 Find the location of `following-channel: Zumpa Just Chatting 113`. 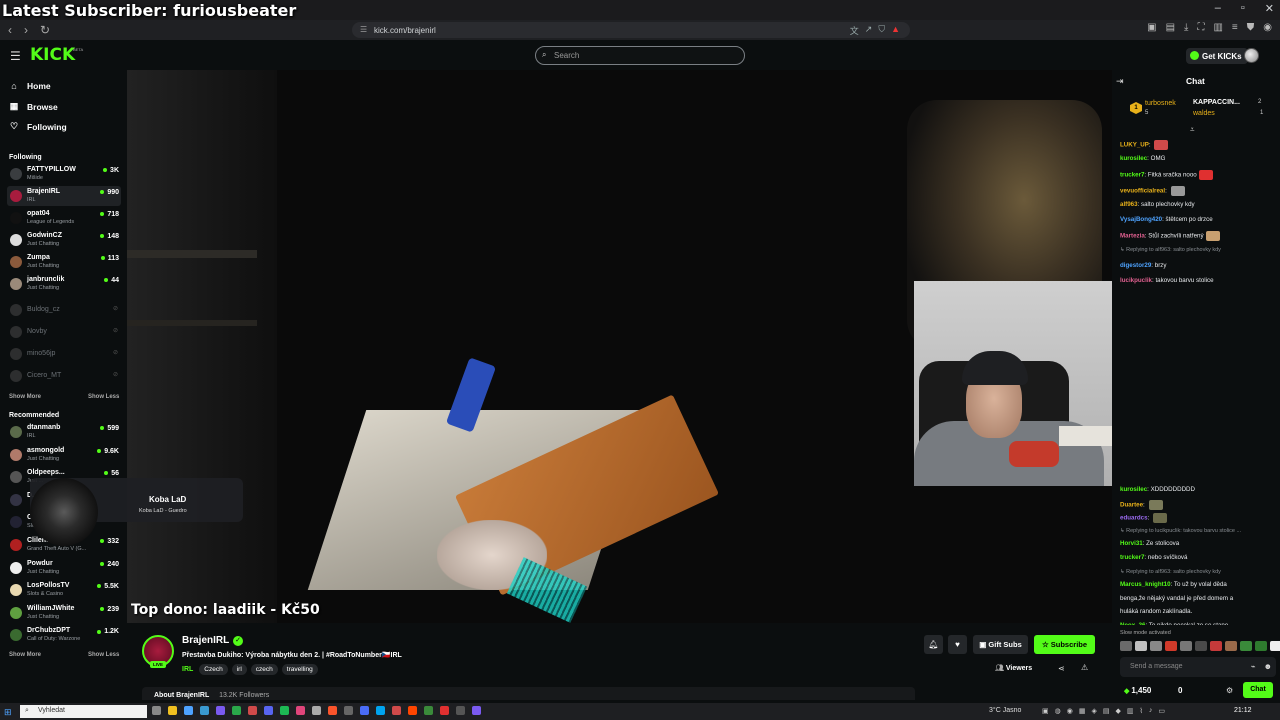

following-channel: Zumpa Just Chatting 113 is located at coordinates (64, 262).